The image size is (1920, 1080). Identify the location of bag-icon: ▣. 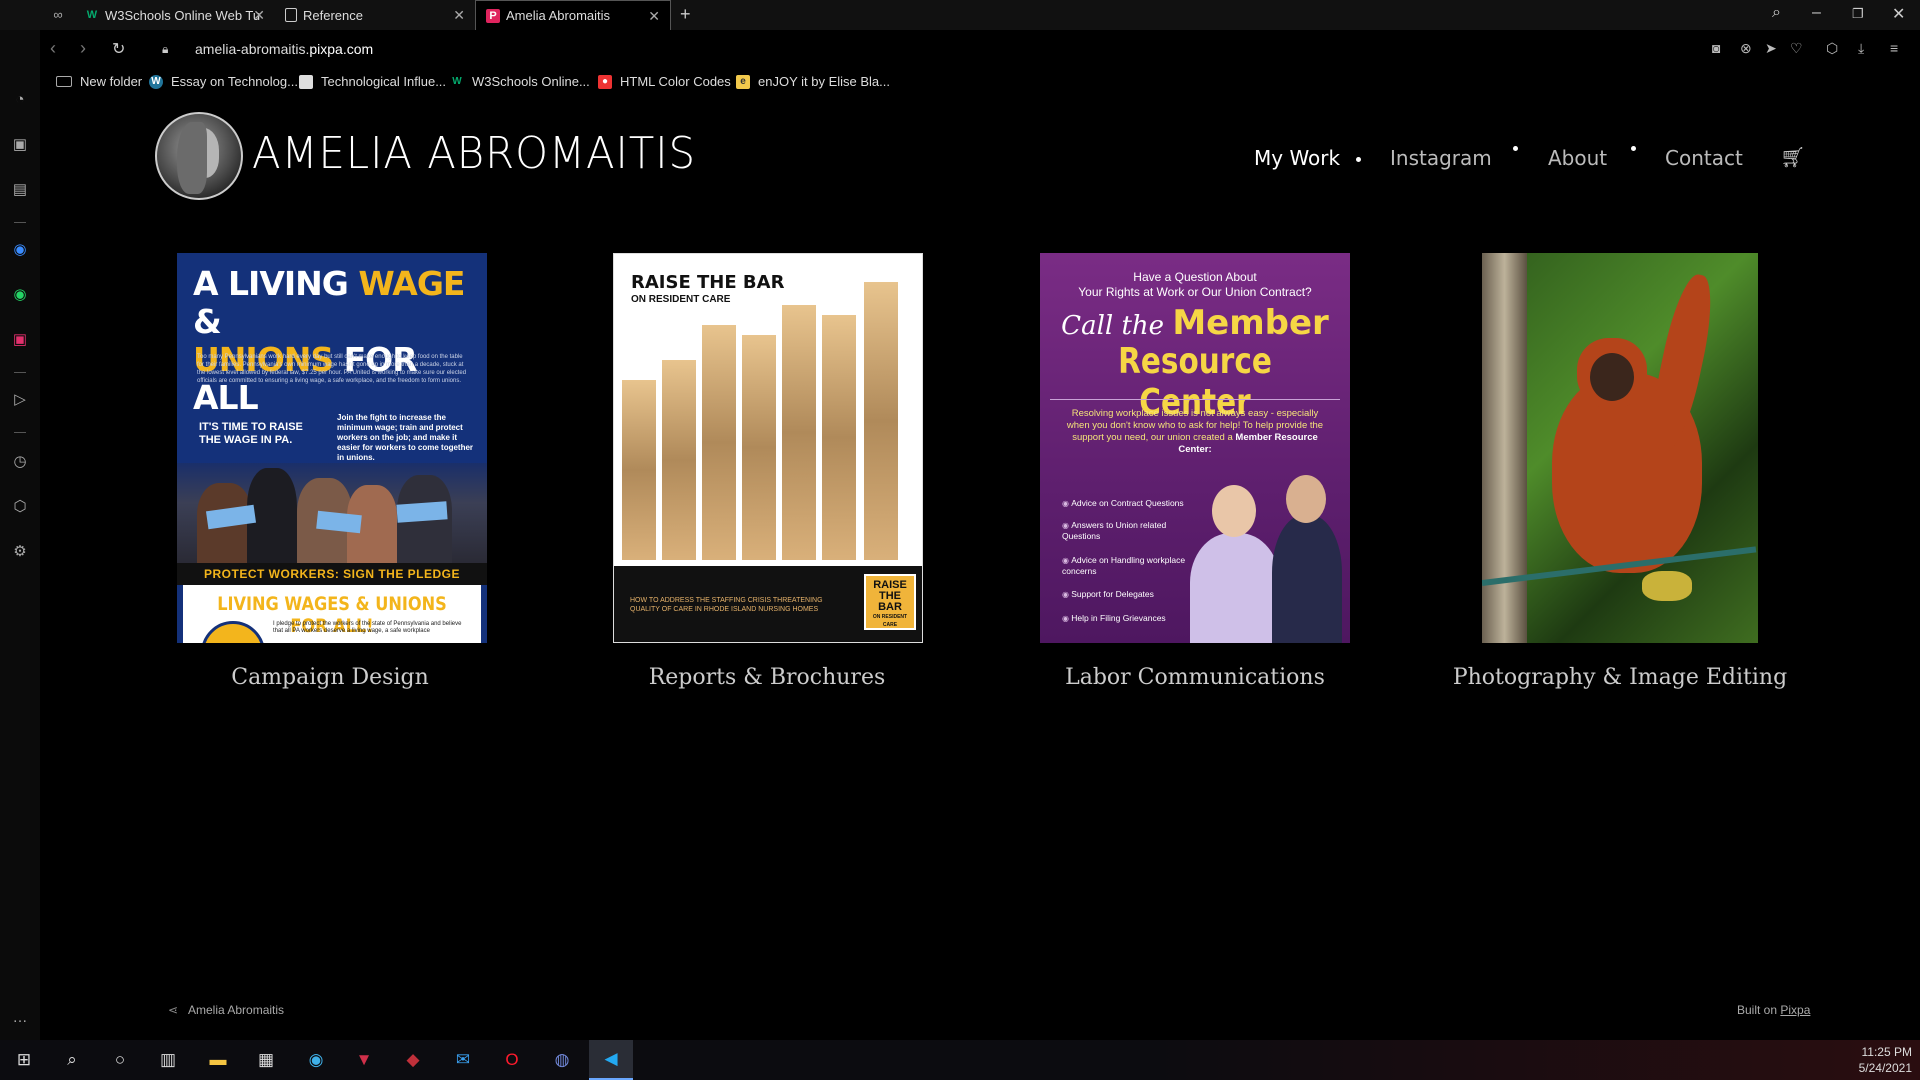
(20, 145).